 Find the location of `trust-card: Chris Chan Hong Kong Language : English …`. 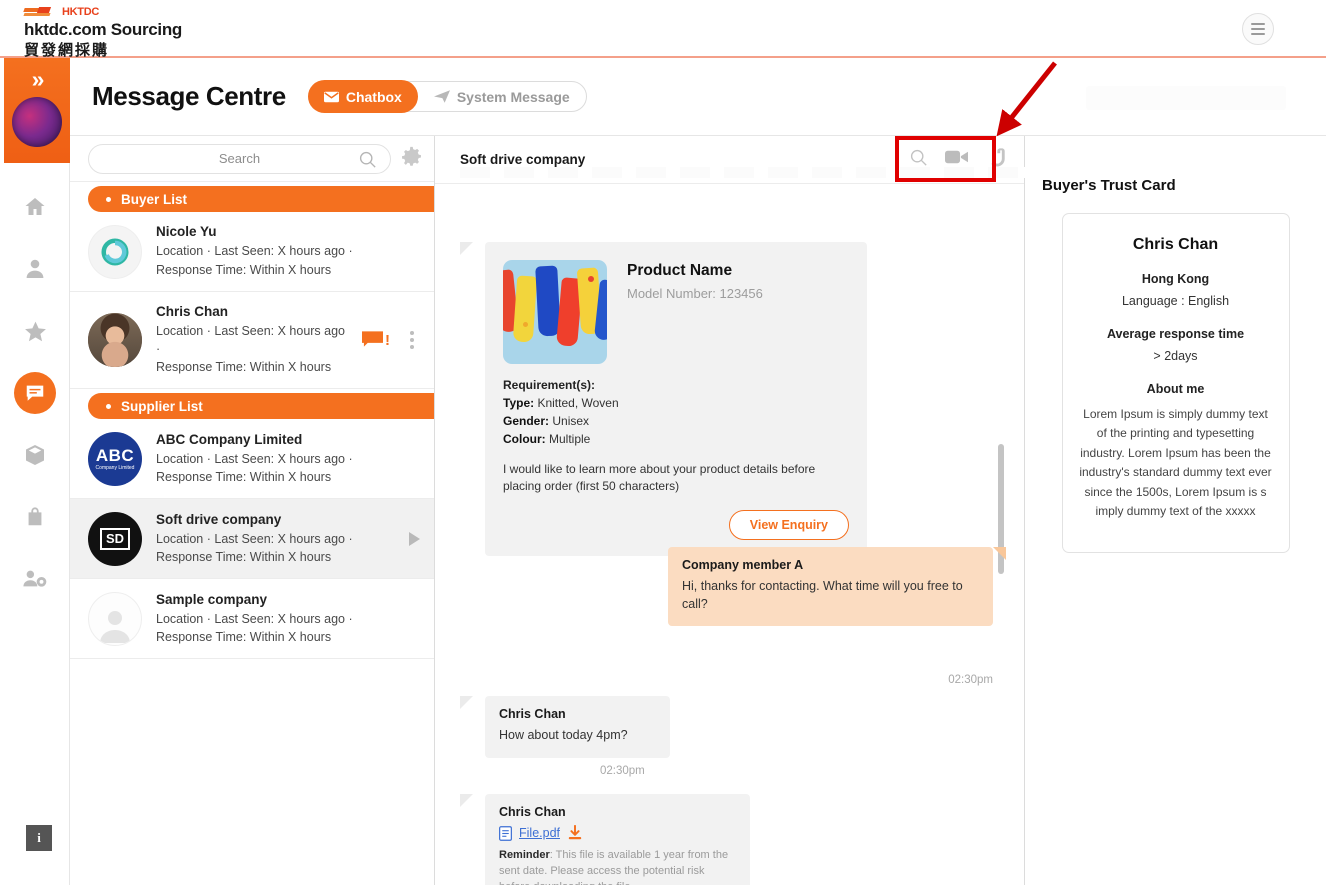

trust-card: Chris Chan Hong Kong Language : English … is located at coordinates (1175, 383).